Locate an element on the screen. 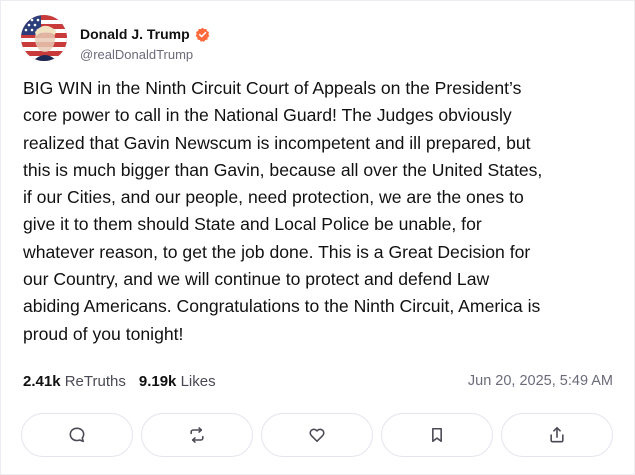 The width and height of the screenshot is (635, 475). share-icon is located at coordinates (557, 434).